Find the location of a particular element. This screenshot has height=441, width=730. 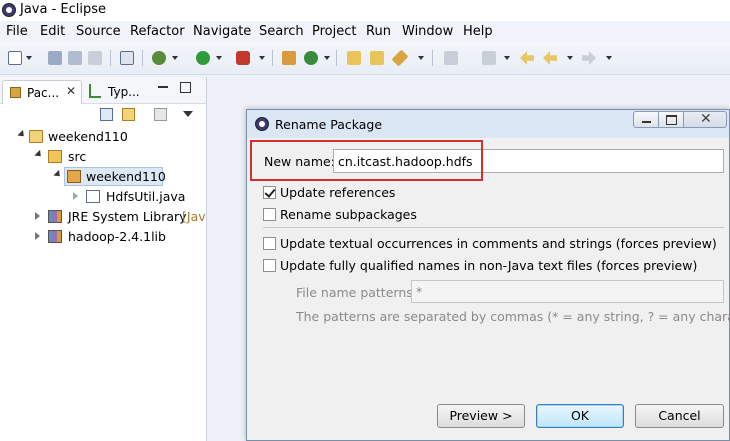

rename-subpackages-option: Rename subpackages is located at coordinates (493, 215).